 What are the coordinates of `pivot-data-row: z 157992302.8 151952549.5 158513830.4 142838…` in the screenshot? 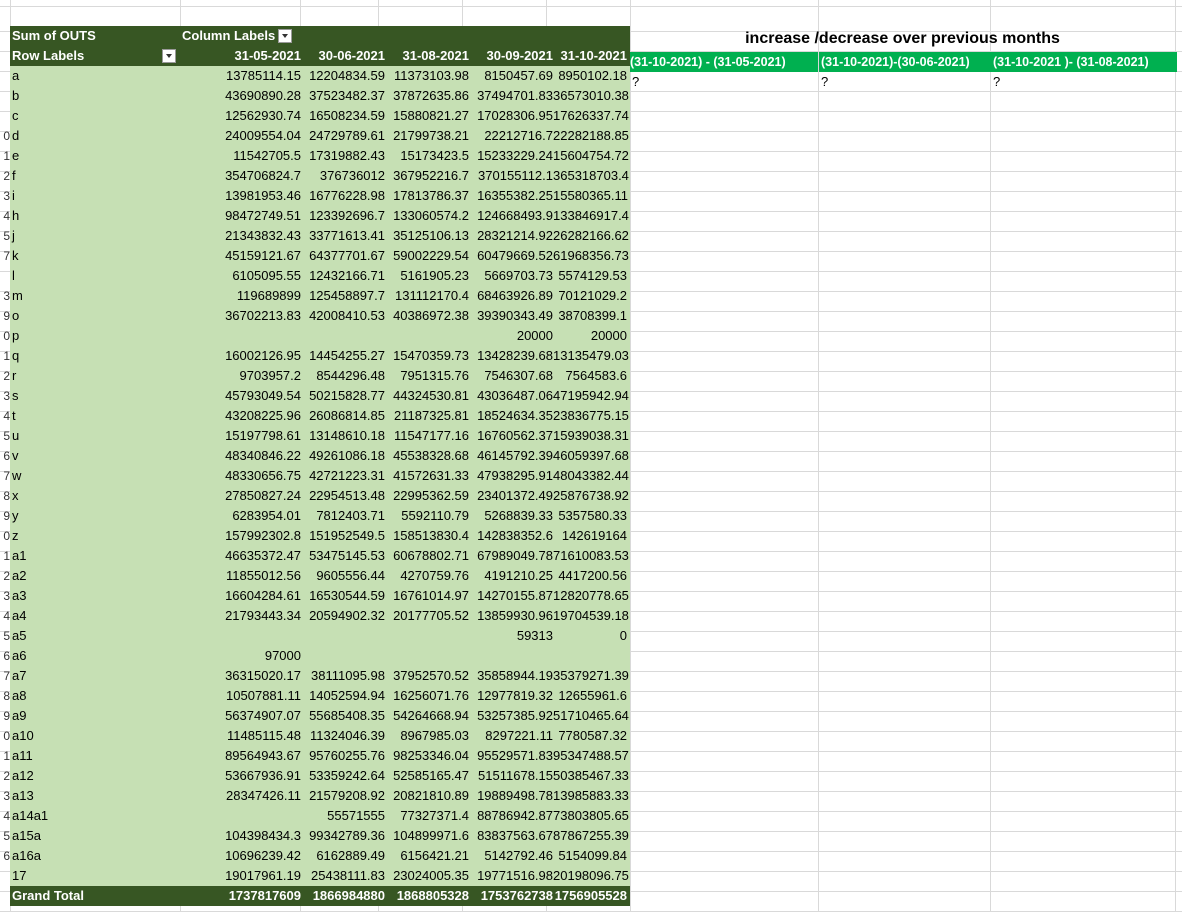 It's located at (320, 536).